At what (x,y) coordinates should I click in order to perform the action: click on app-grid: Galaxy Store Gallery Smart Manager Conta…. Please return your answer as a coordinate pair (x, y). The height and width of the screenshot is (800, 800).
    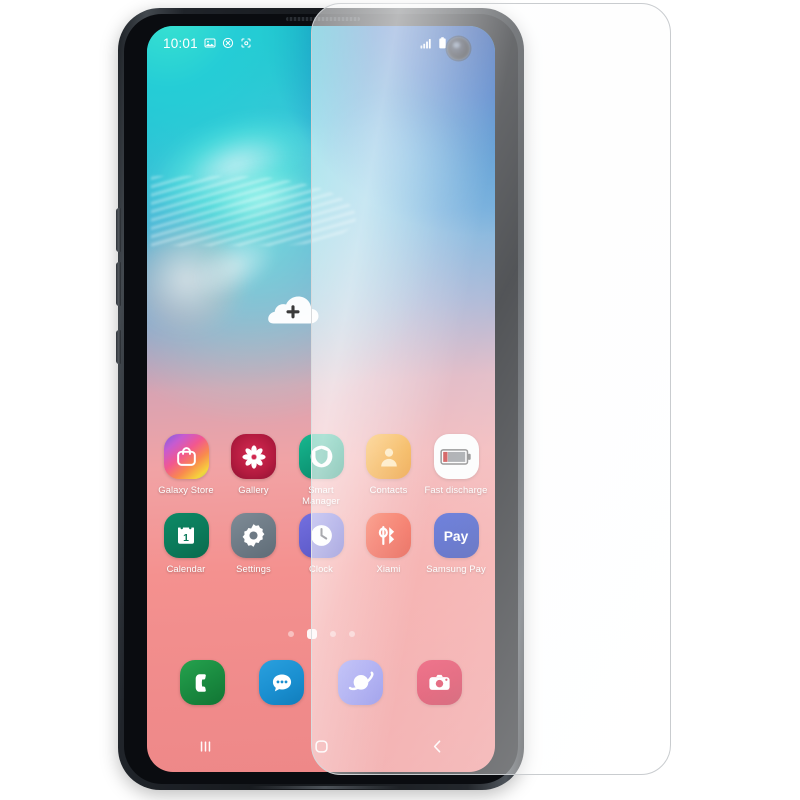
    Looking at the image, I should click on (321, 507).